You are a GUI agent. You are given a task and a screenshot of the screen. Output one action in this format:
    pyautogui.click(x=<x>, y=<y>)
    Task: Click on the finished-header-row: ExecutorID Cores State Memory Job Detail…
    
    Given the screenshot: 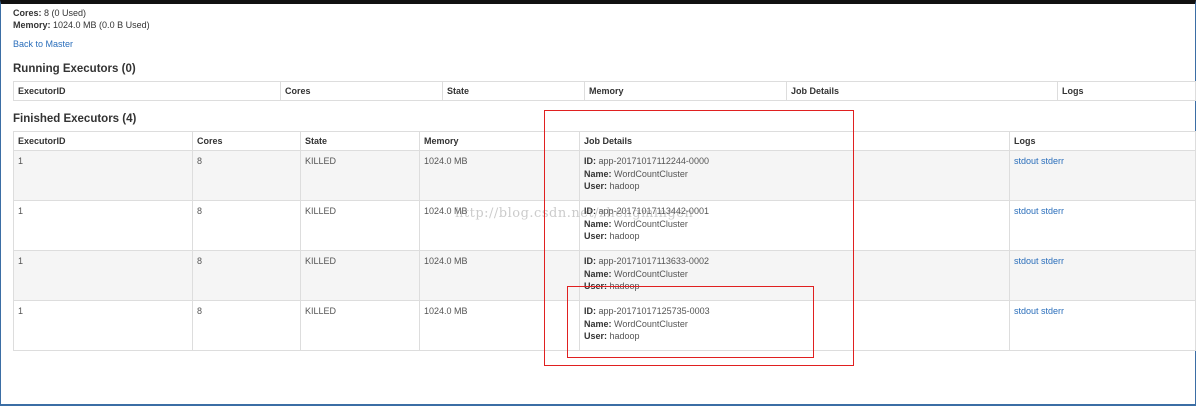 What is the action you would take?
    pyautogui.click(x=604, y=141)
    